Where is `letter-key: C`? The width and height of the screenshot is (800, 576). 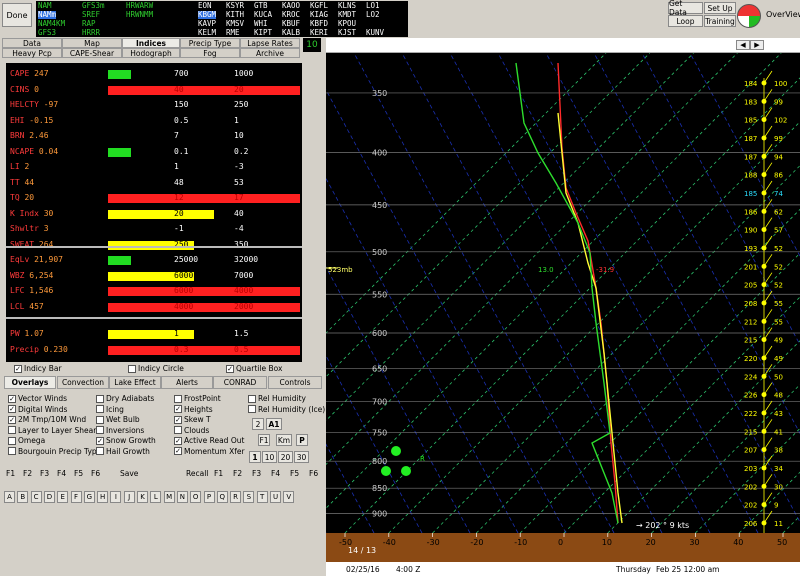
letter-key: C is located at coordinates (36, 497).